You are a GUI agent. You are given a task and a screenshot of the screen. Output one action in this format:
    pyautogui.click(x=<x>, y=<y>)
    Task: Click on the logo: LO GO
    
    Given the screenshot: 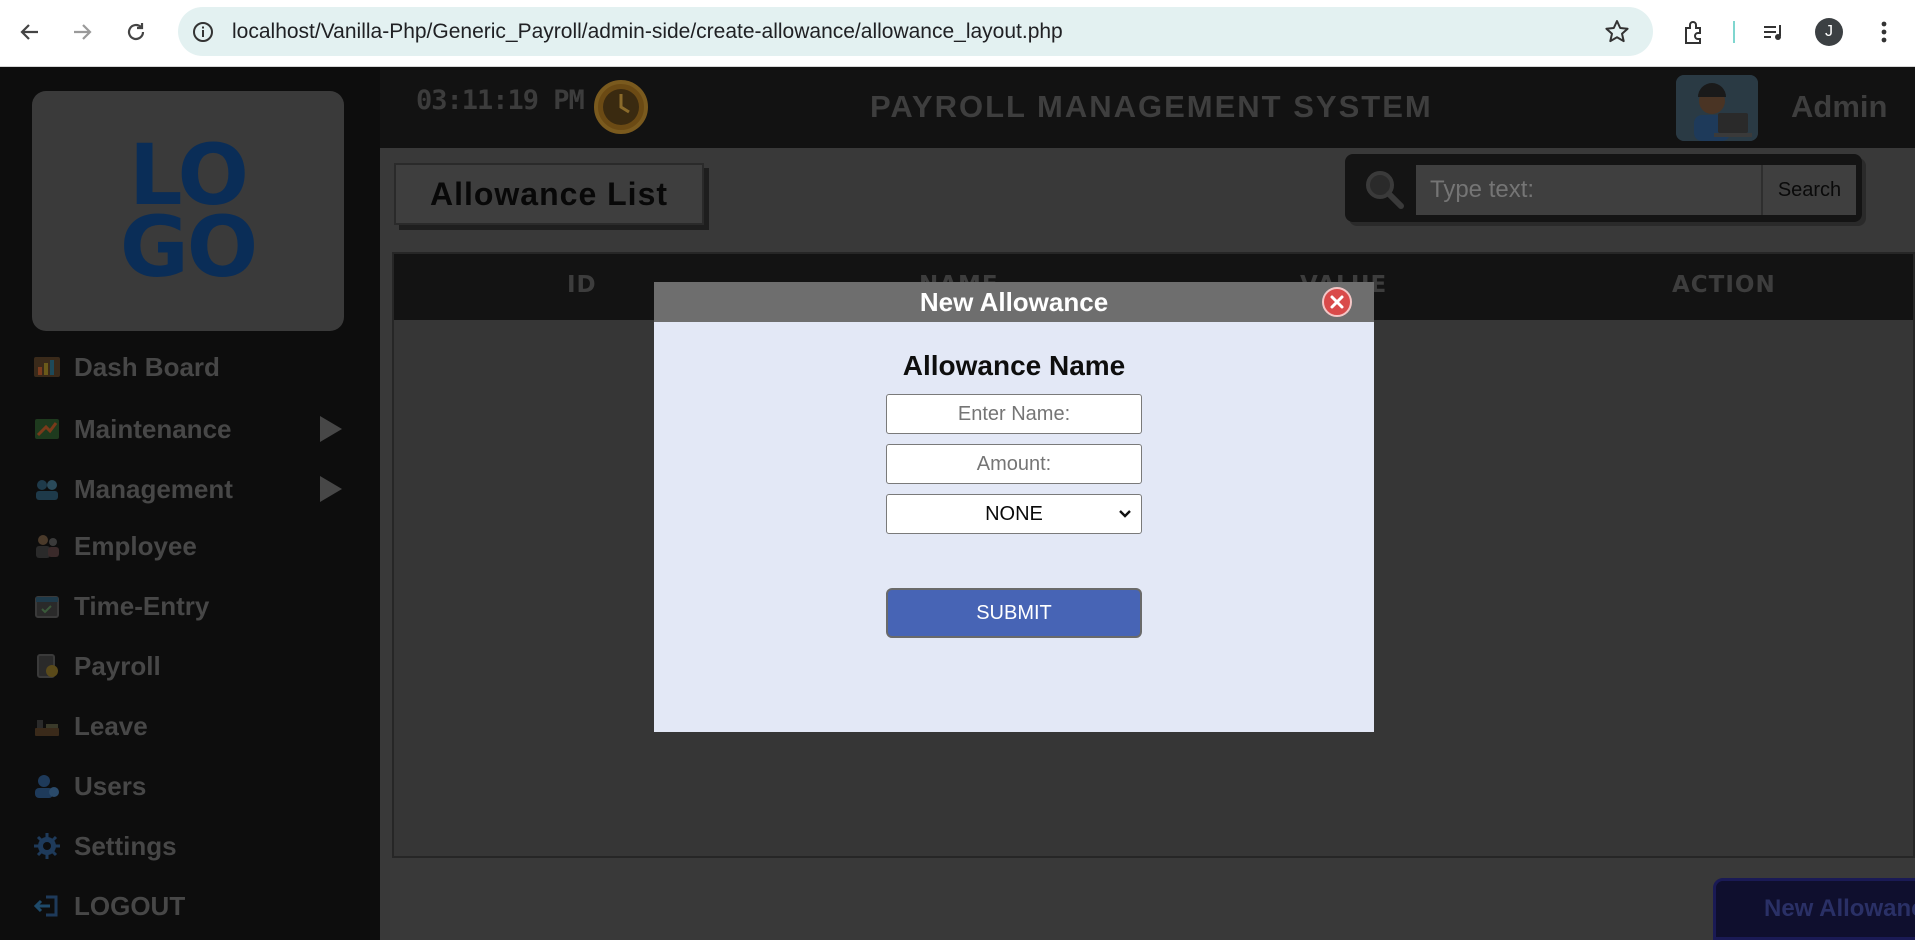 What is the action you would take?
    pyautogui.click(x=188, y=211)
    